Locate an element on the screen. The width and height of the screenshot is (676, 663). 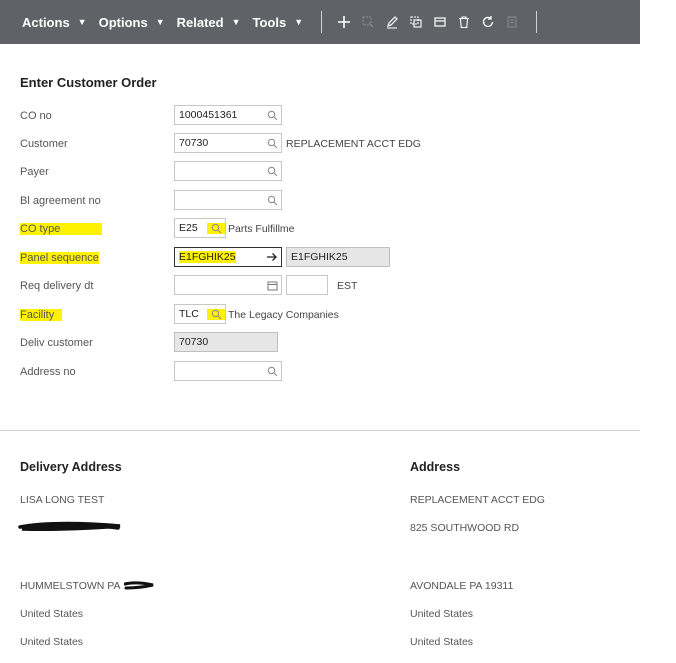
tools-menu-label: Tools is located at coordinates (269, 22).